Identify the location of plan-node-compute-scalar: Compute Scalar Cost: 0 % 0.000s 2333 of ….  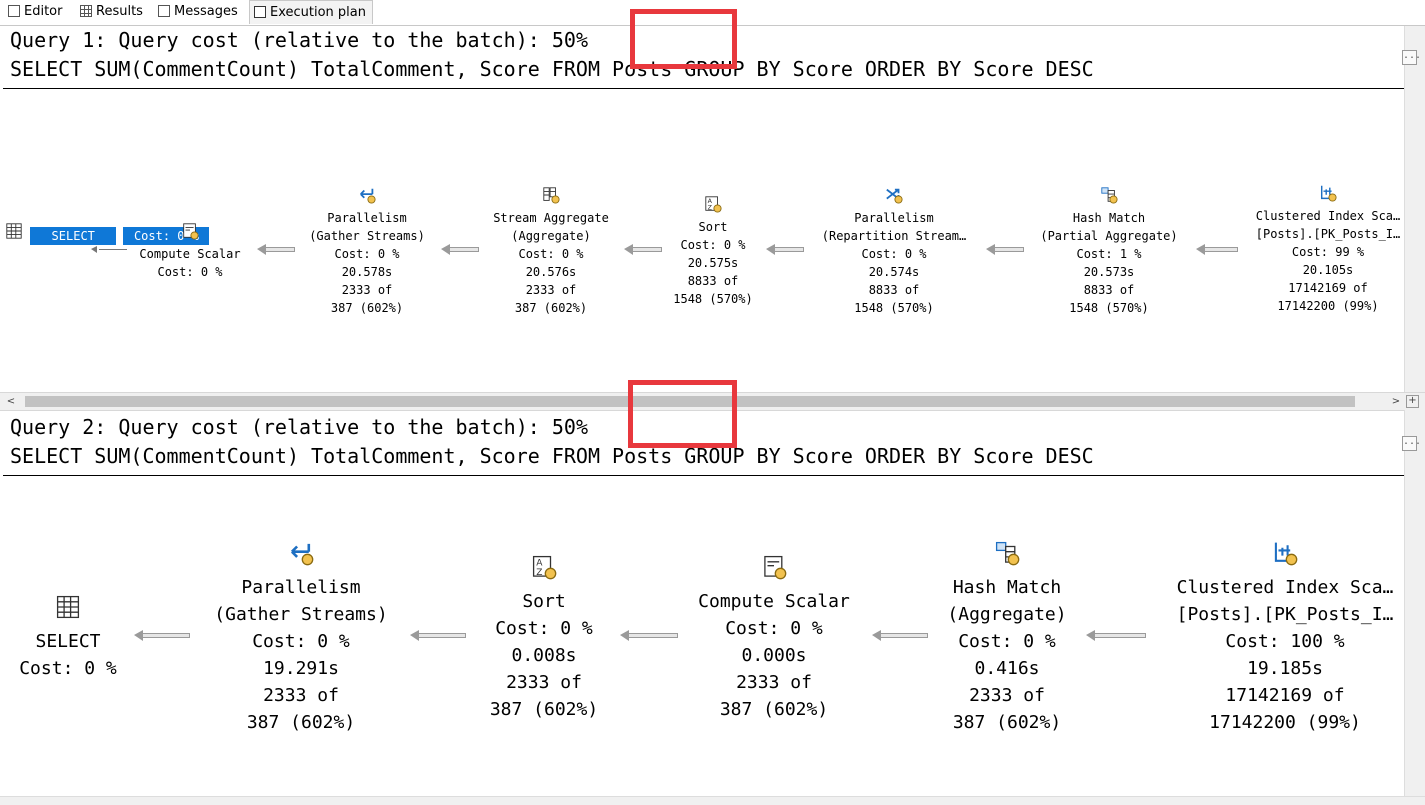
(774, 638).